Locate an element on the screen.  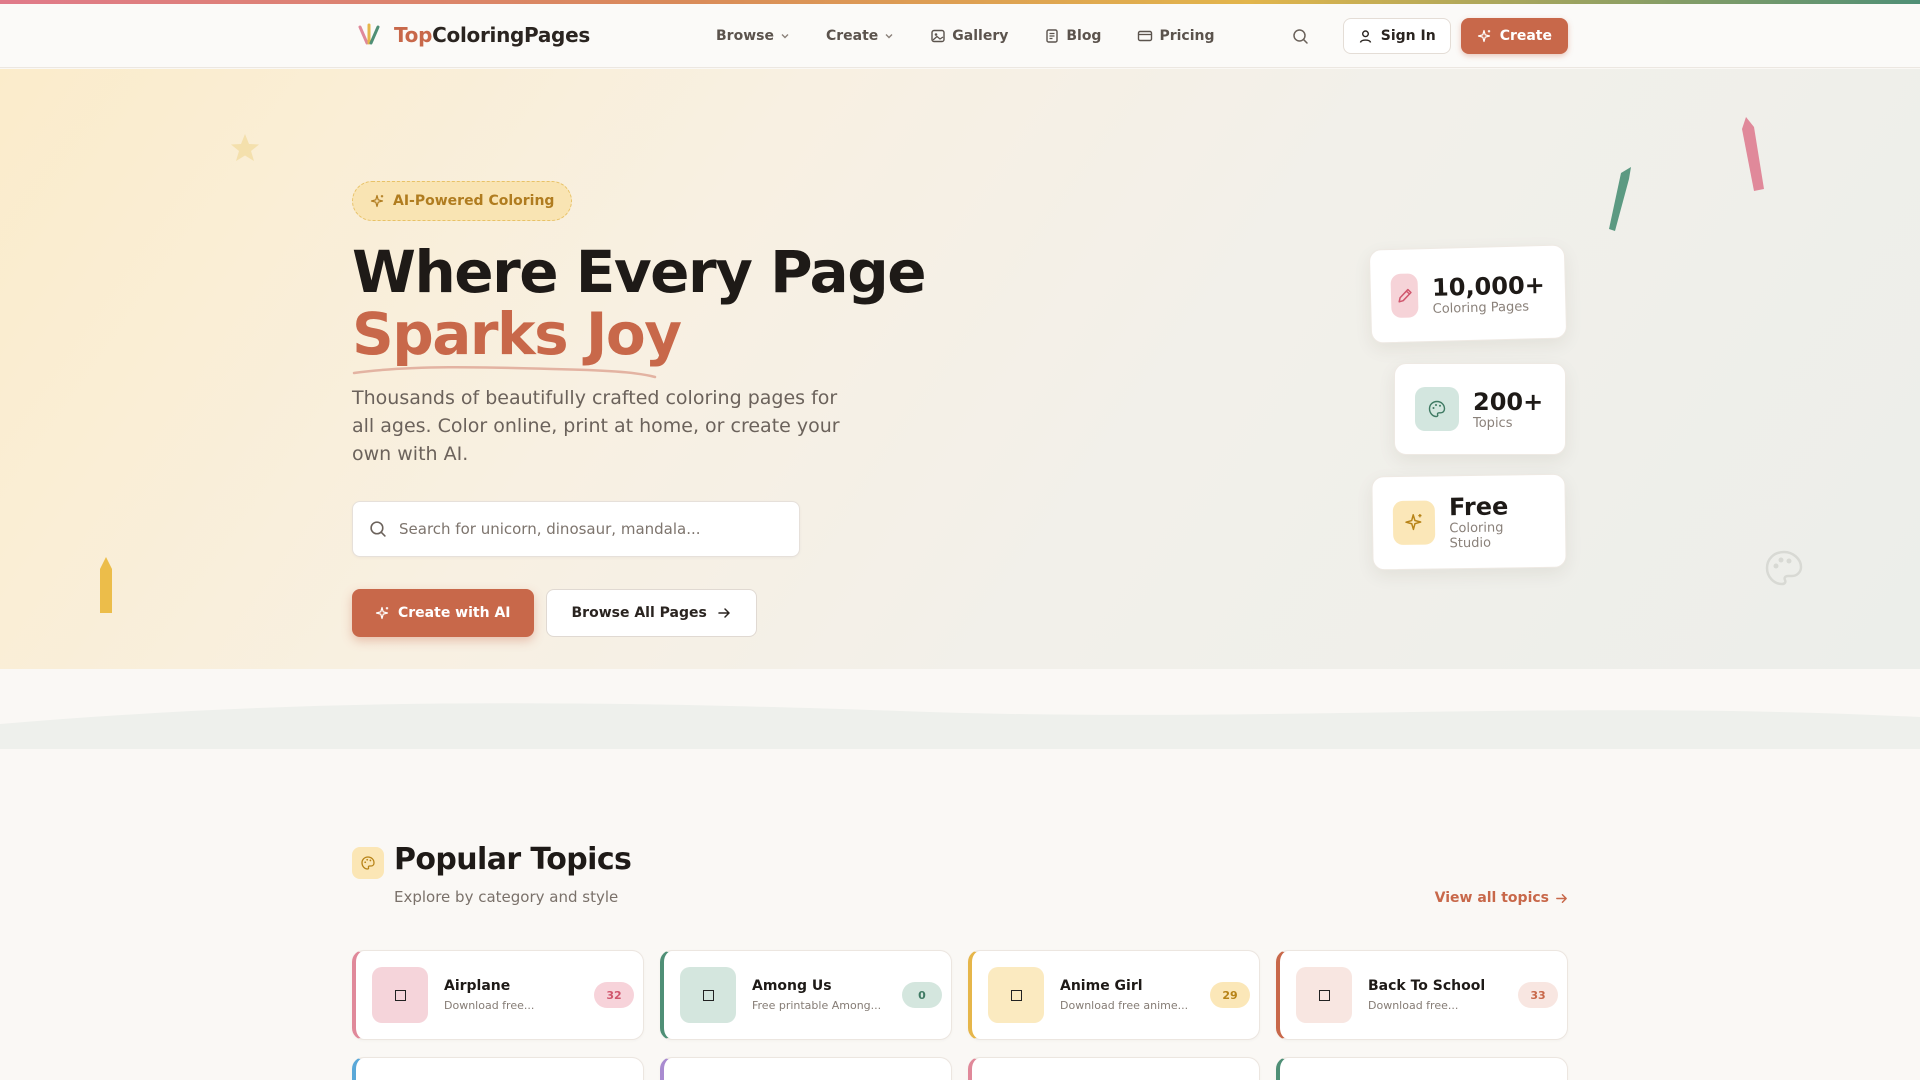
sign-in-button: Sign In is located at coordinates (1396, 36).